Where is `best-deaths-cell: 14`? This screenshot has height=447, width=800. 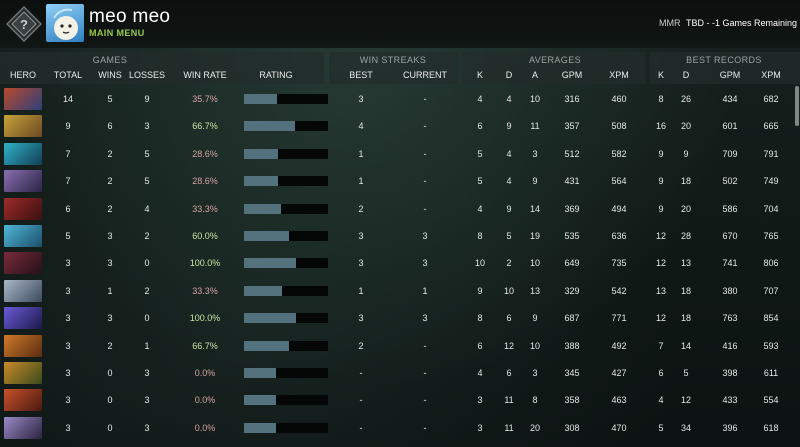 best-deaths-cell: 14 is located at coordinates (685, 345).